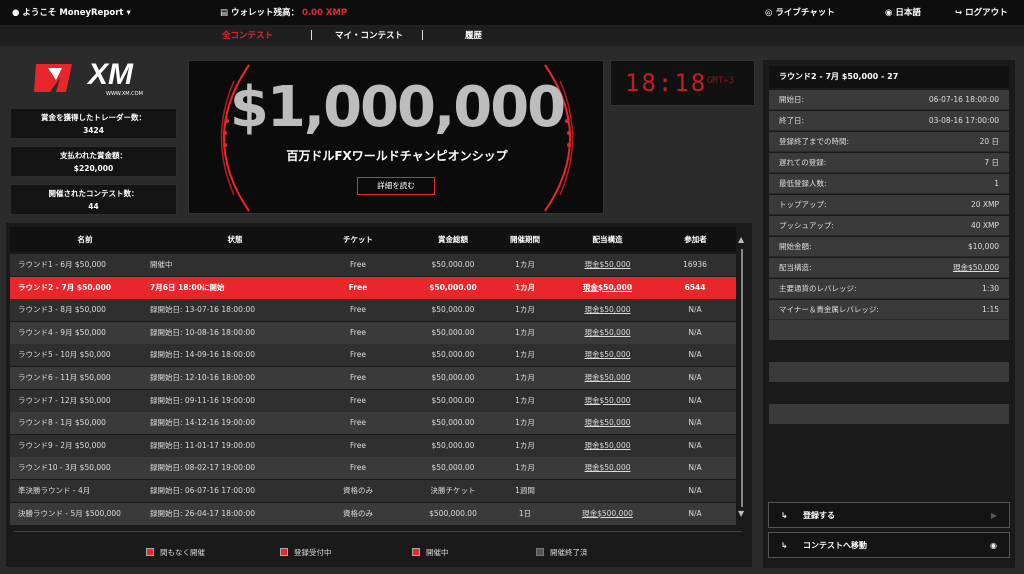 The width and height of the screenshot is (1024, 574). I want to click on table-cell: 録開始日: 11-01-17 19:00:00, so click(203, 445).